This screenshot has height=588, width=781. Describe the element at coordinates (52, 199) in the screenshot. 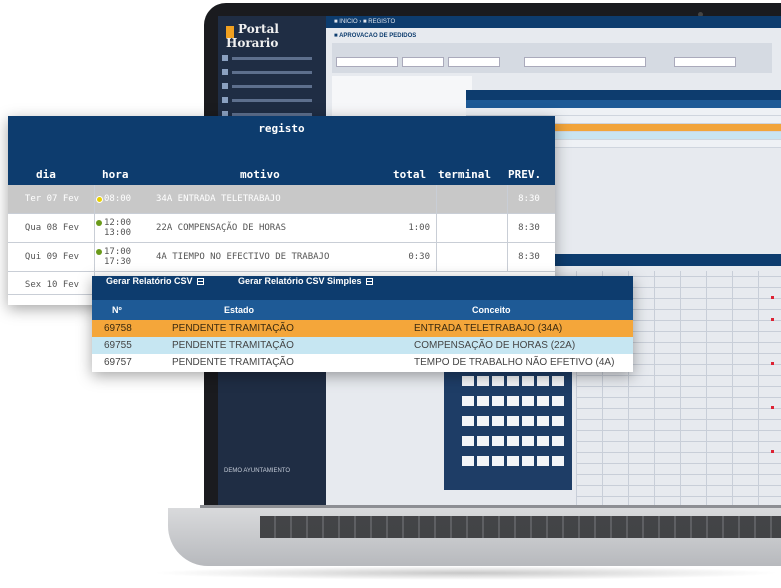

I see `cell-dia: Ter 07 Fev` at that location.